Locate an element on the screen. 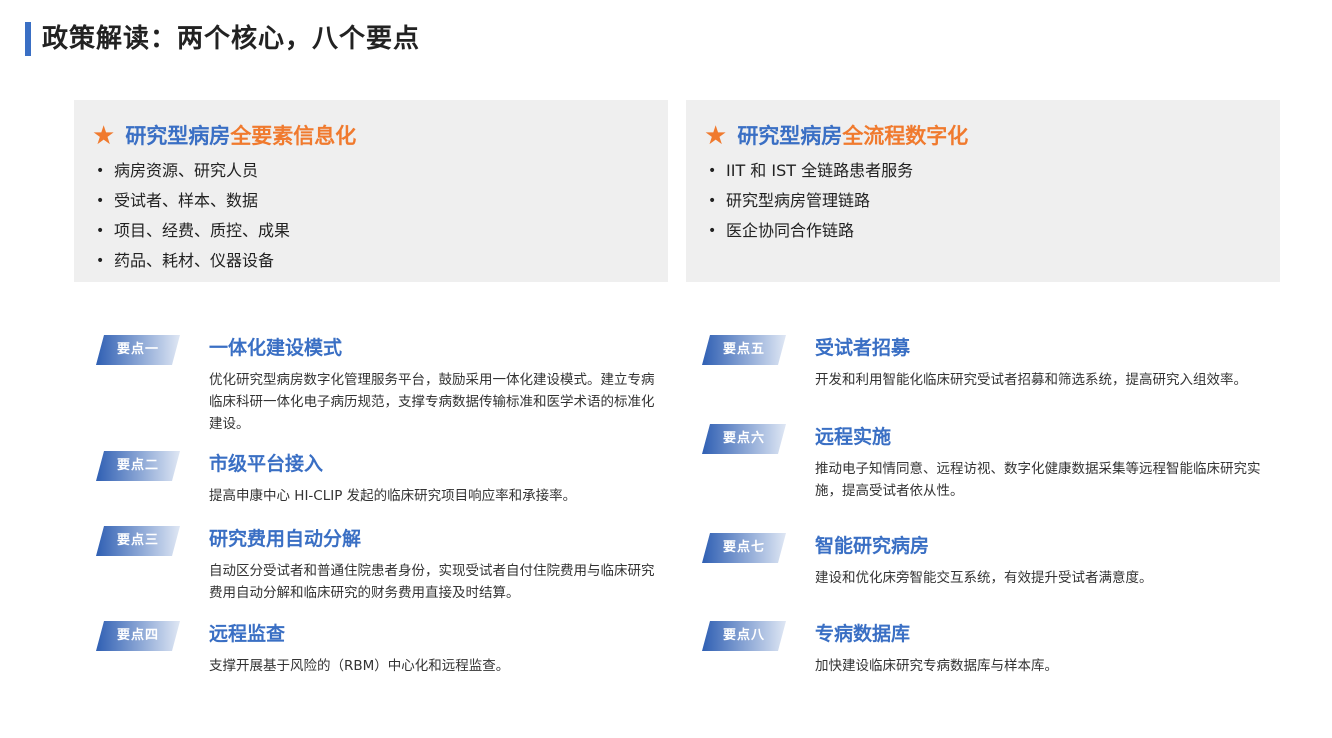 The height and width of the screenshot is (738, 1332). core-title-orange: 全流程数字化 is located at coordinates (905, 136).